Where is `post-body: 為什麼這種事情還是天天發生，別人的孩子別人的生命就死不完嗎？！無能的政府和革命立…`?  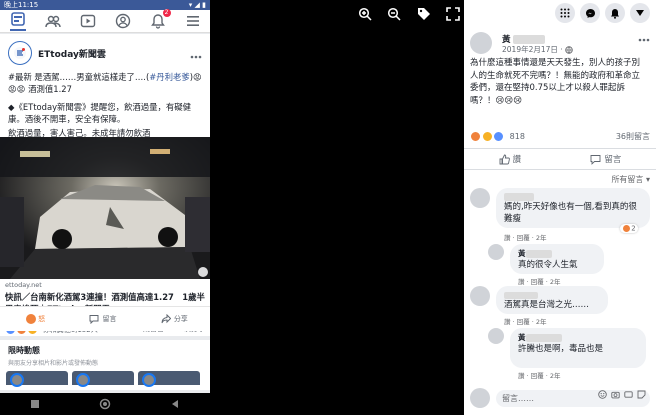
post-body: 為什麼這種事情還是天天發生，別人的孩子別人的生命就死不完嗎？！無能的政府和革命立… is located at coordinates (559, 82).